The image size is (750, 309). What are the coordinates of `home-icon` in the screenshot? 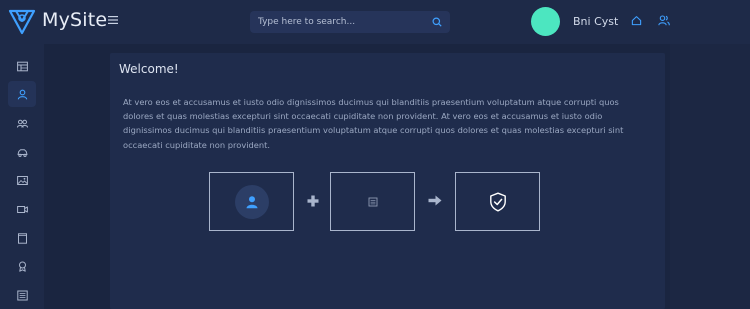 It's located at (636, 20).